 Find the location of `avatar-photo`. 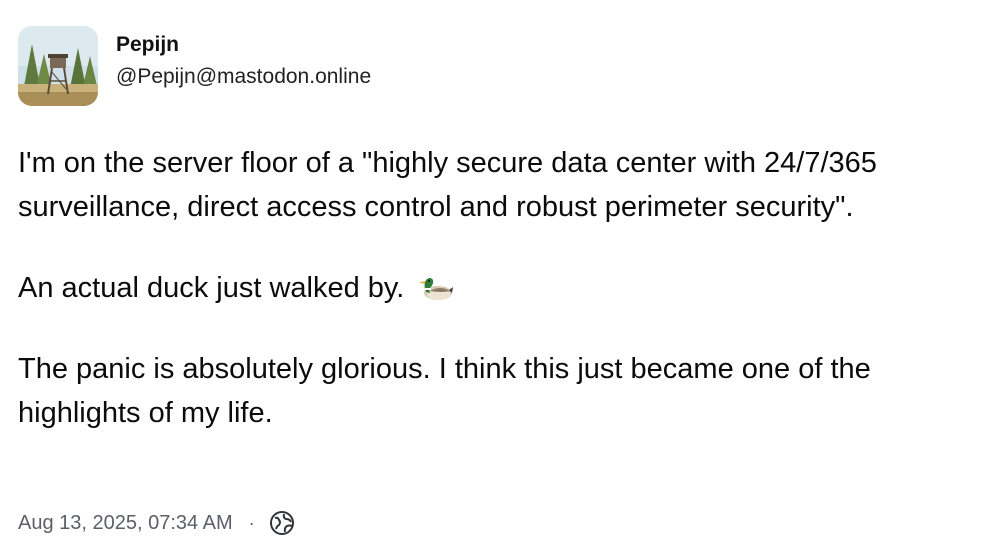

avatar-photo is located at coordinates (58, 66).